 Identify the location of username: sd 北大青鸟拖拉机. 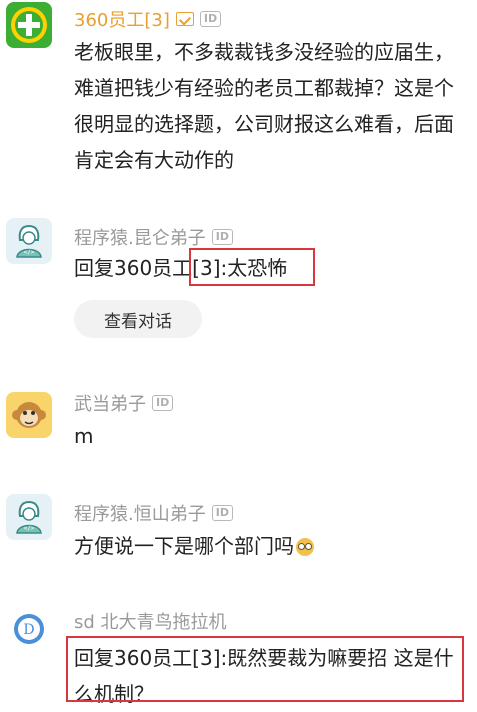
(150, 621).